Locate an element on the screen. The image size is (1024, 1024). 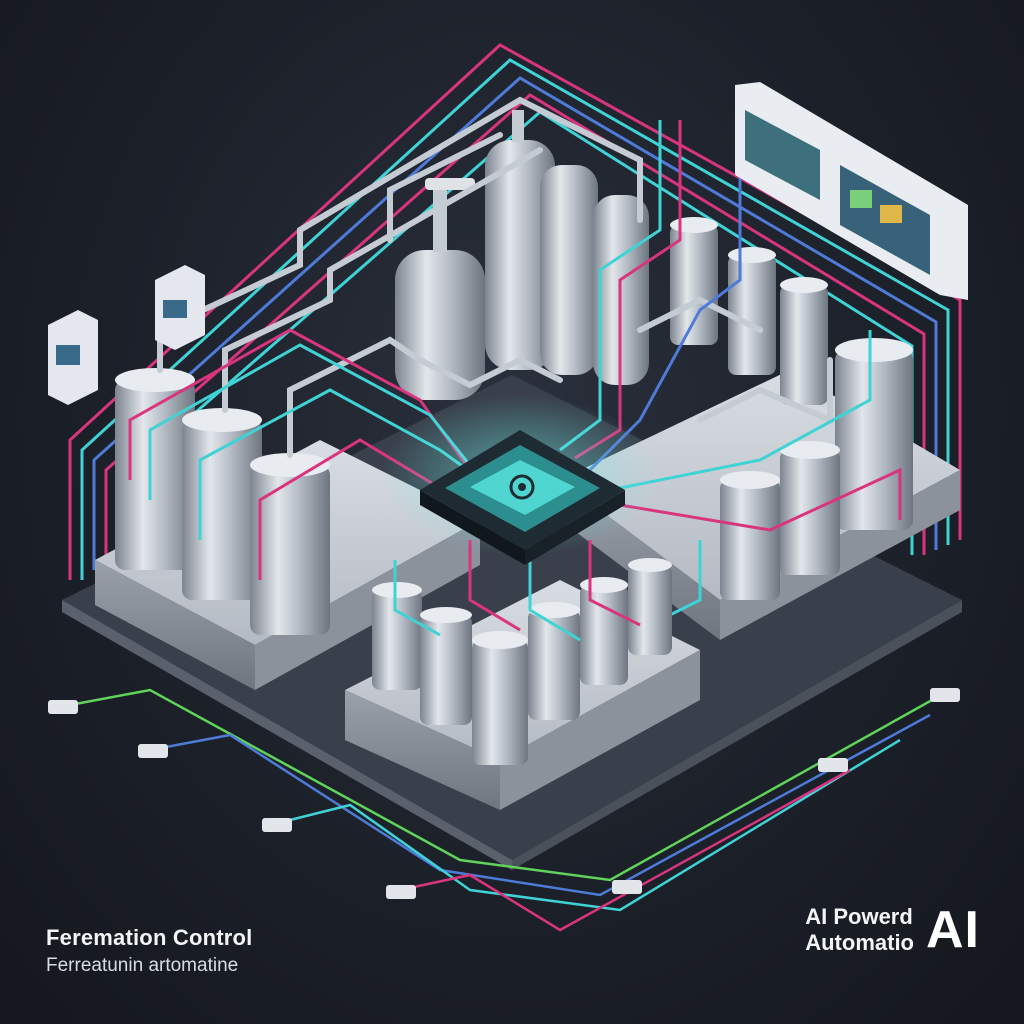
ai-caption-stack: AI Powerd Automatio is located at coordinates (859, 930).